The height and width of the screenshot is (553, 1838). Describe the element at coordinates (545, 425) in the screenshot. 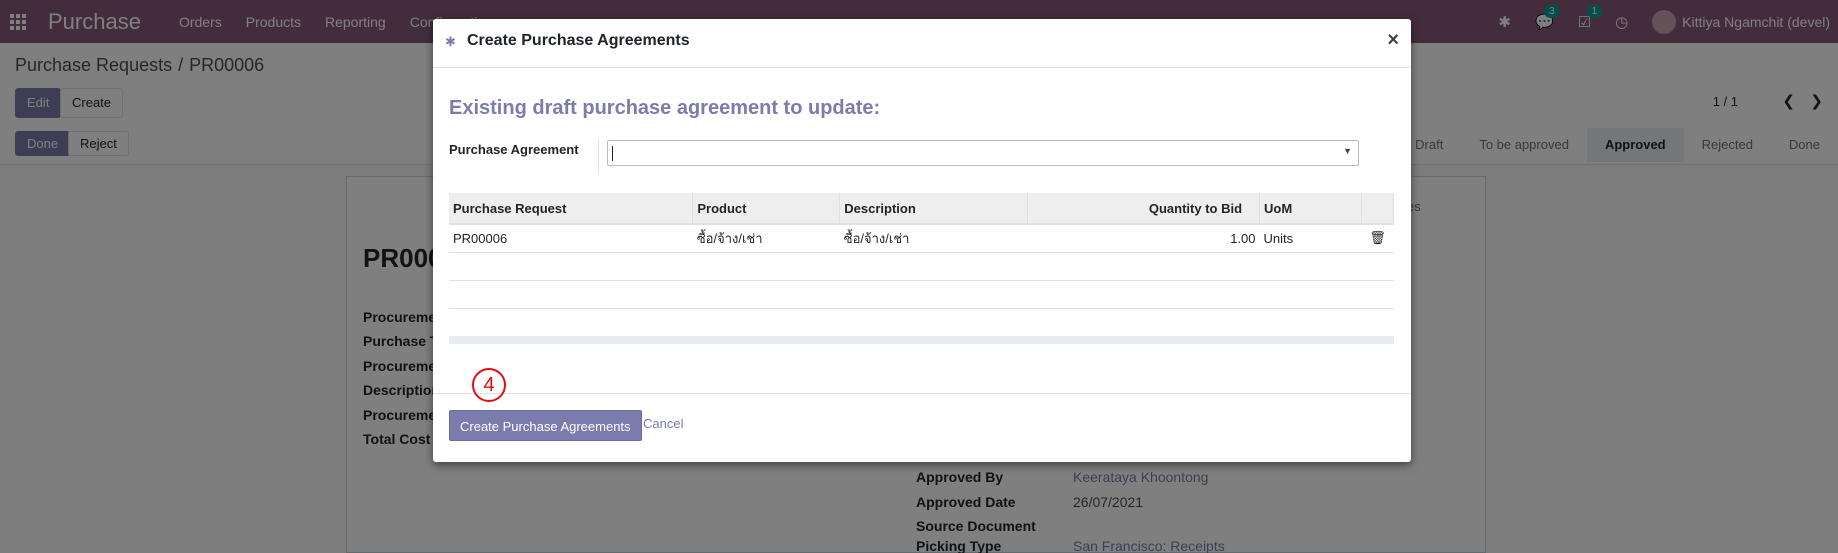

I see `create-purchase-agreements-button: Create Purchase Agreements` at that location.